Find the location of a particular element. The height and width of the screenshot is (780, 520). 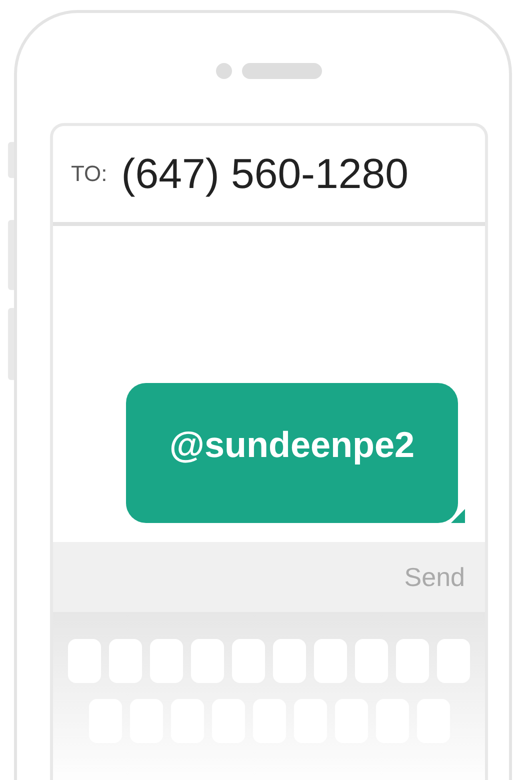

to-label: TO: is located at coordinates (89, 174).